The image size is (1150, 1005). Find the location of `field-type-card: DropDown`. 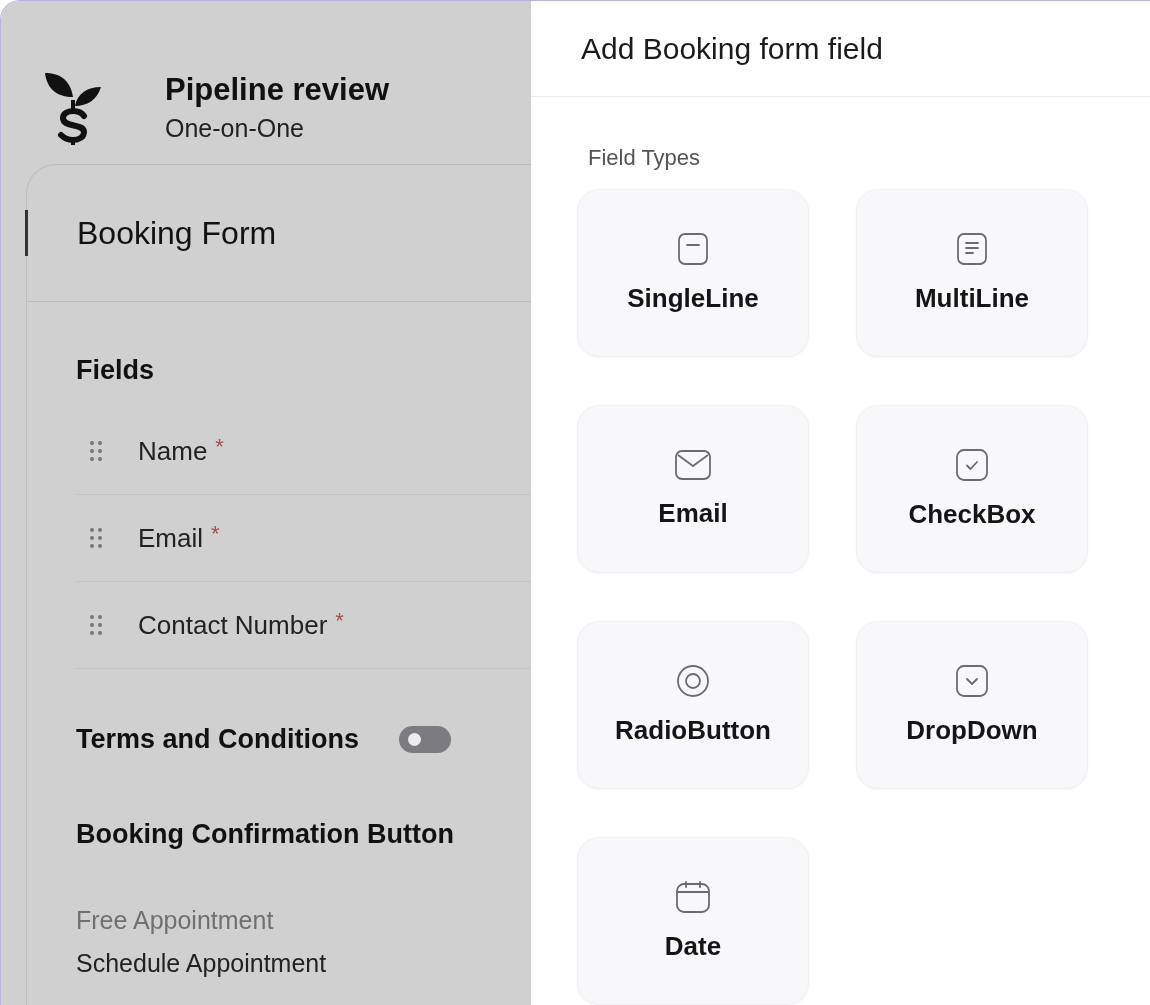

field-type-card: DropDown is located at coordinates (972, 705).